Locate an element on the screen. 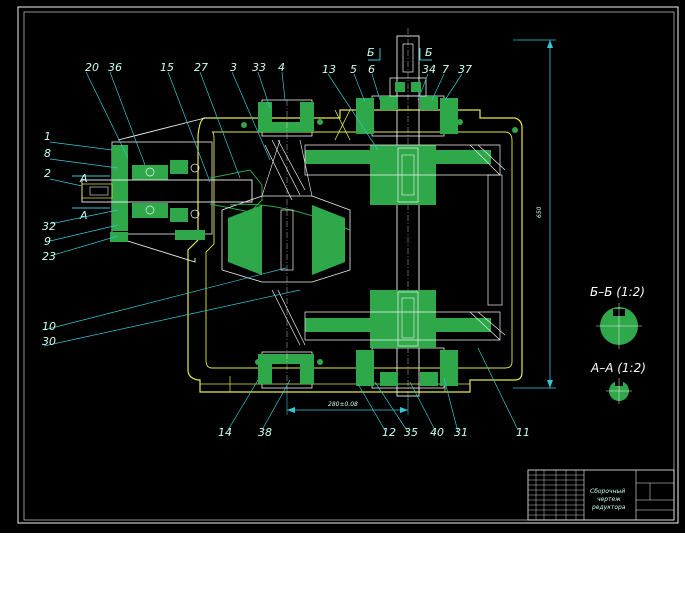 This screenshot has height=600, width=685. part-number-13: 13 is located at coordinates (329, 69).